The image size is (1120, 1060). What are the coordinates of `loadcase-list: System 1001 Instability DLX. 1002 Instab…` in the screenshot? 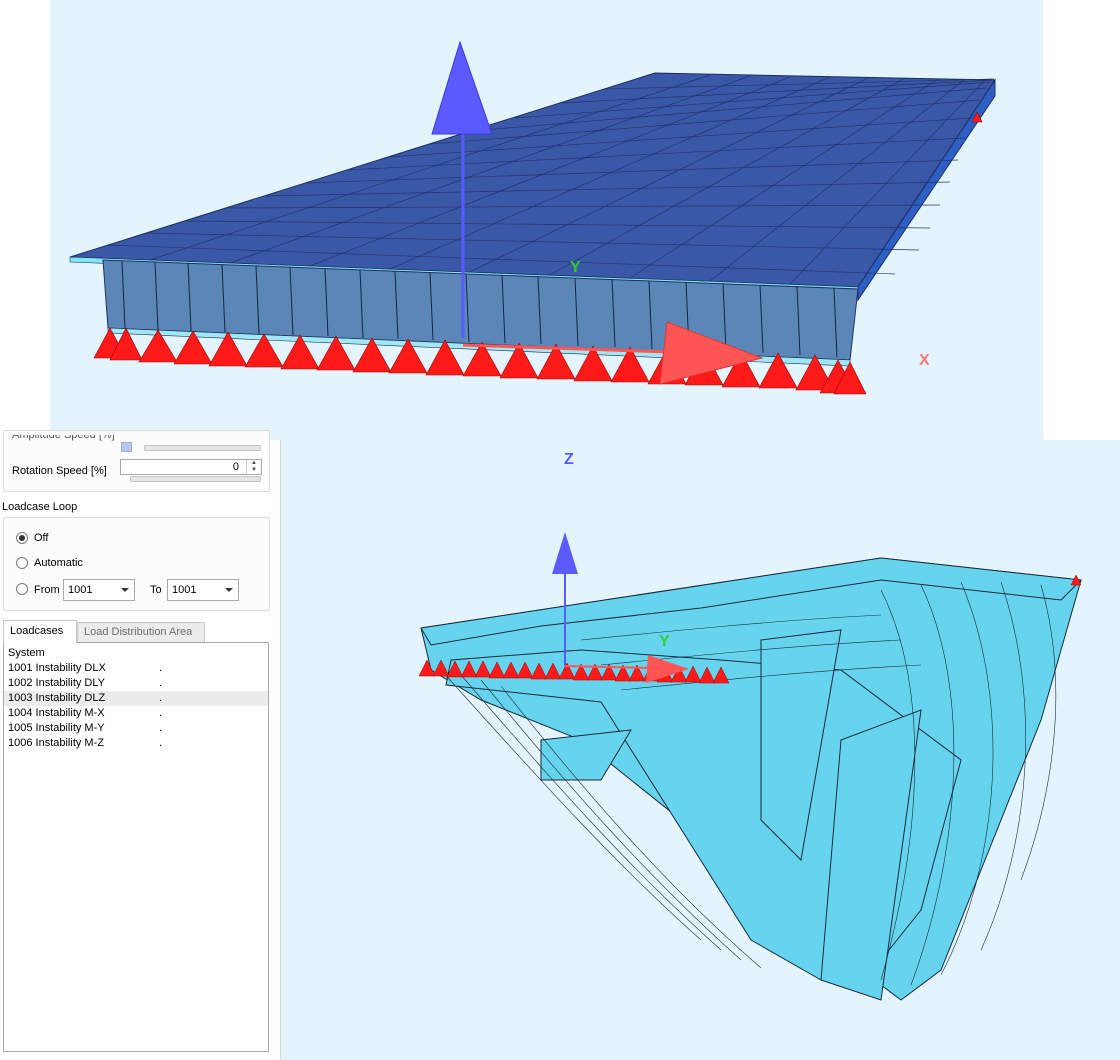 It's located at (136, 847).